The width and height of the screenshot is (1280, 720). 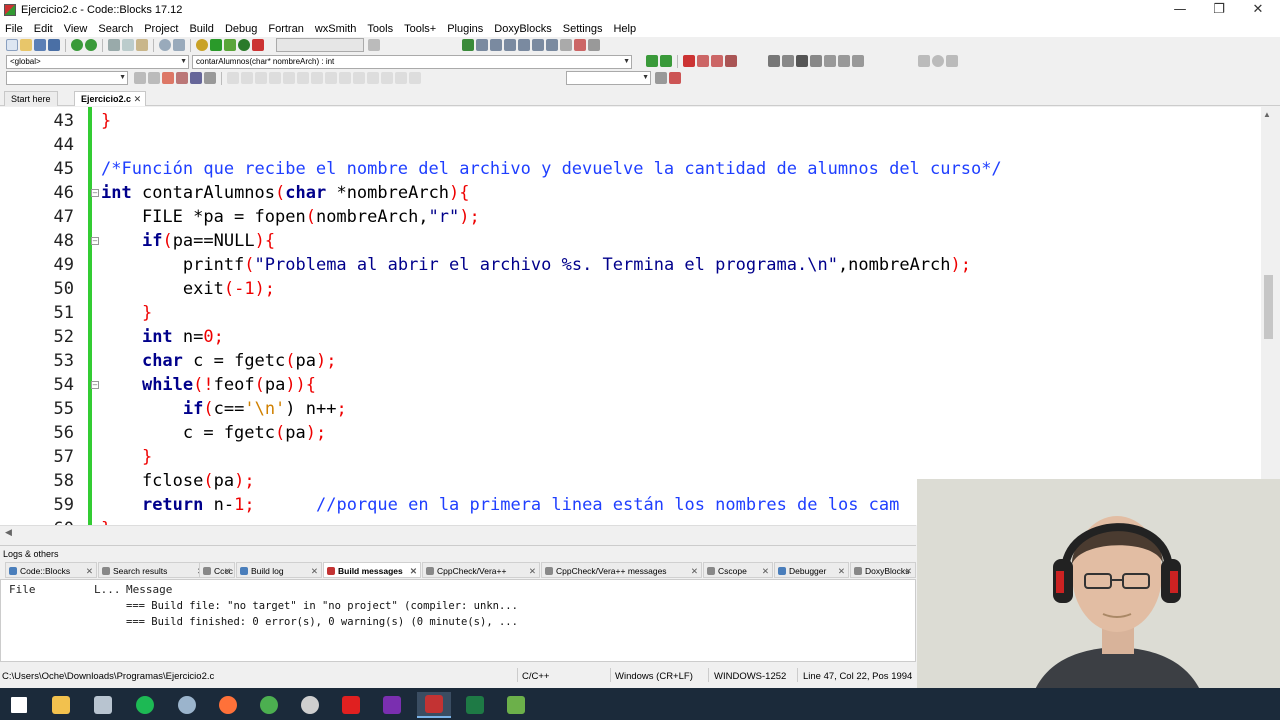 I want to click on menu-project: Project, so click(x=161, y=29).